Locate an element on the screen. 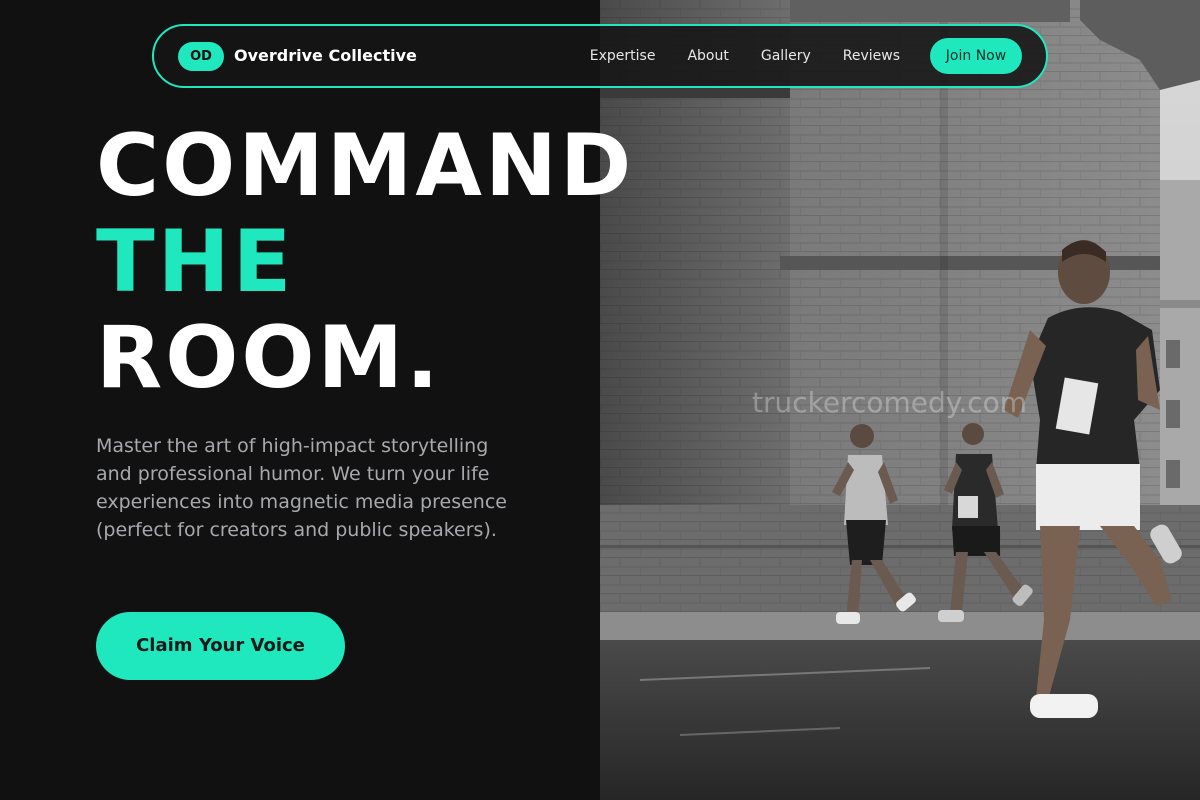  brand-name: Overdrive Collective is located at coordinates (325, 56).